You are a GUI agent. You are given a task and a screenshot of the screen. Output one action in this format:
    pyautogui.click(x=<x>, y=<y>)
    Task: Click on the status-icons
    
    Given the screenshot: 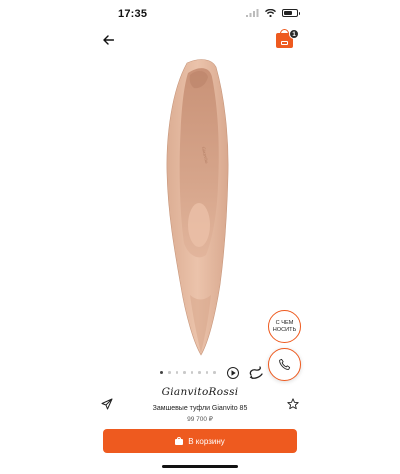 What is the action you would take?
    pyautogui.click(x=273, y=13)
    